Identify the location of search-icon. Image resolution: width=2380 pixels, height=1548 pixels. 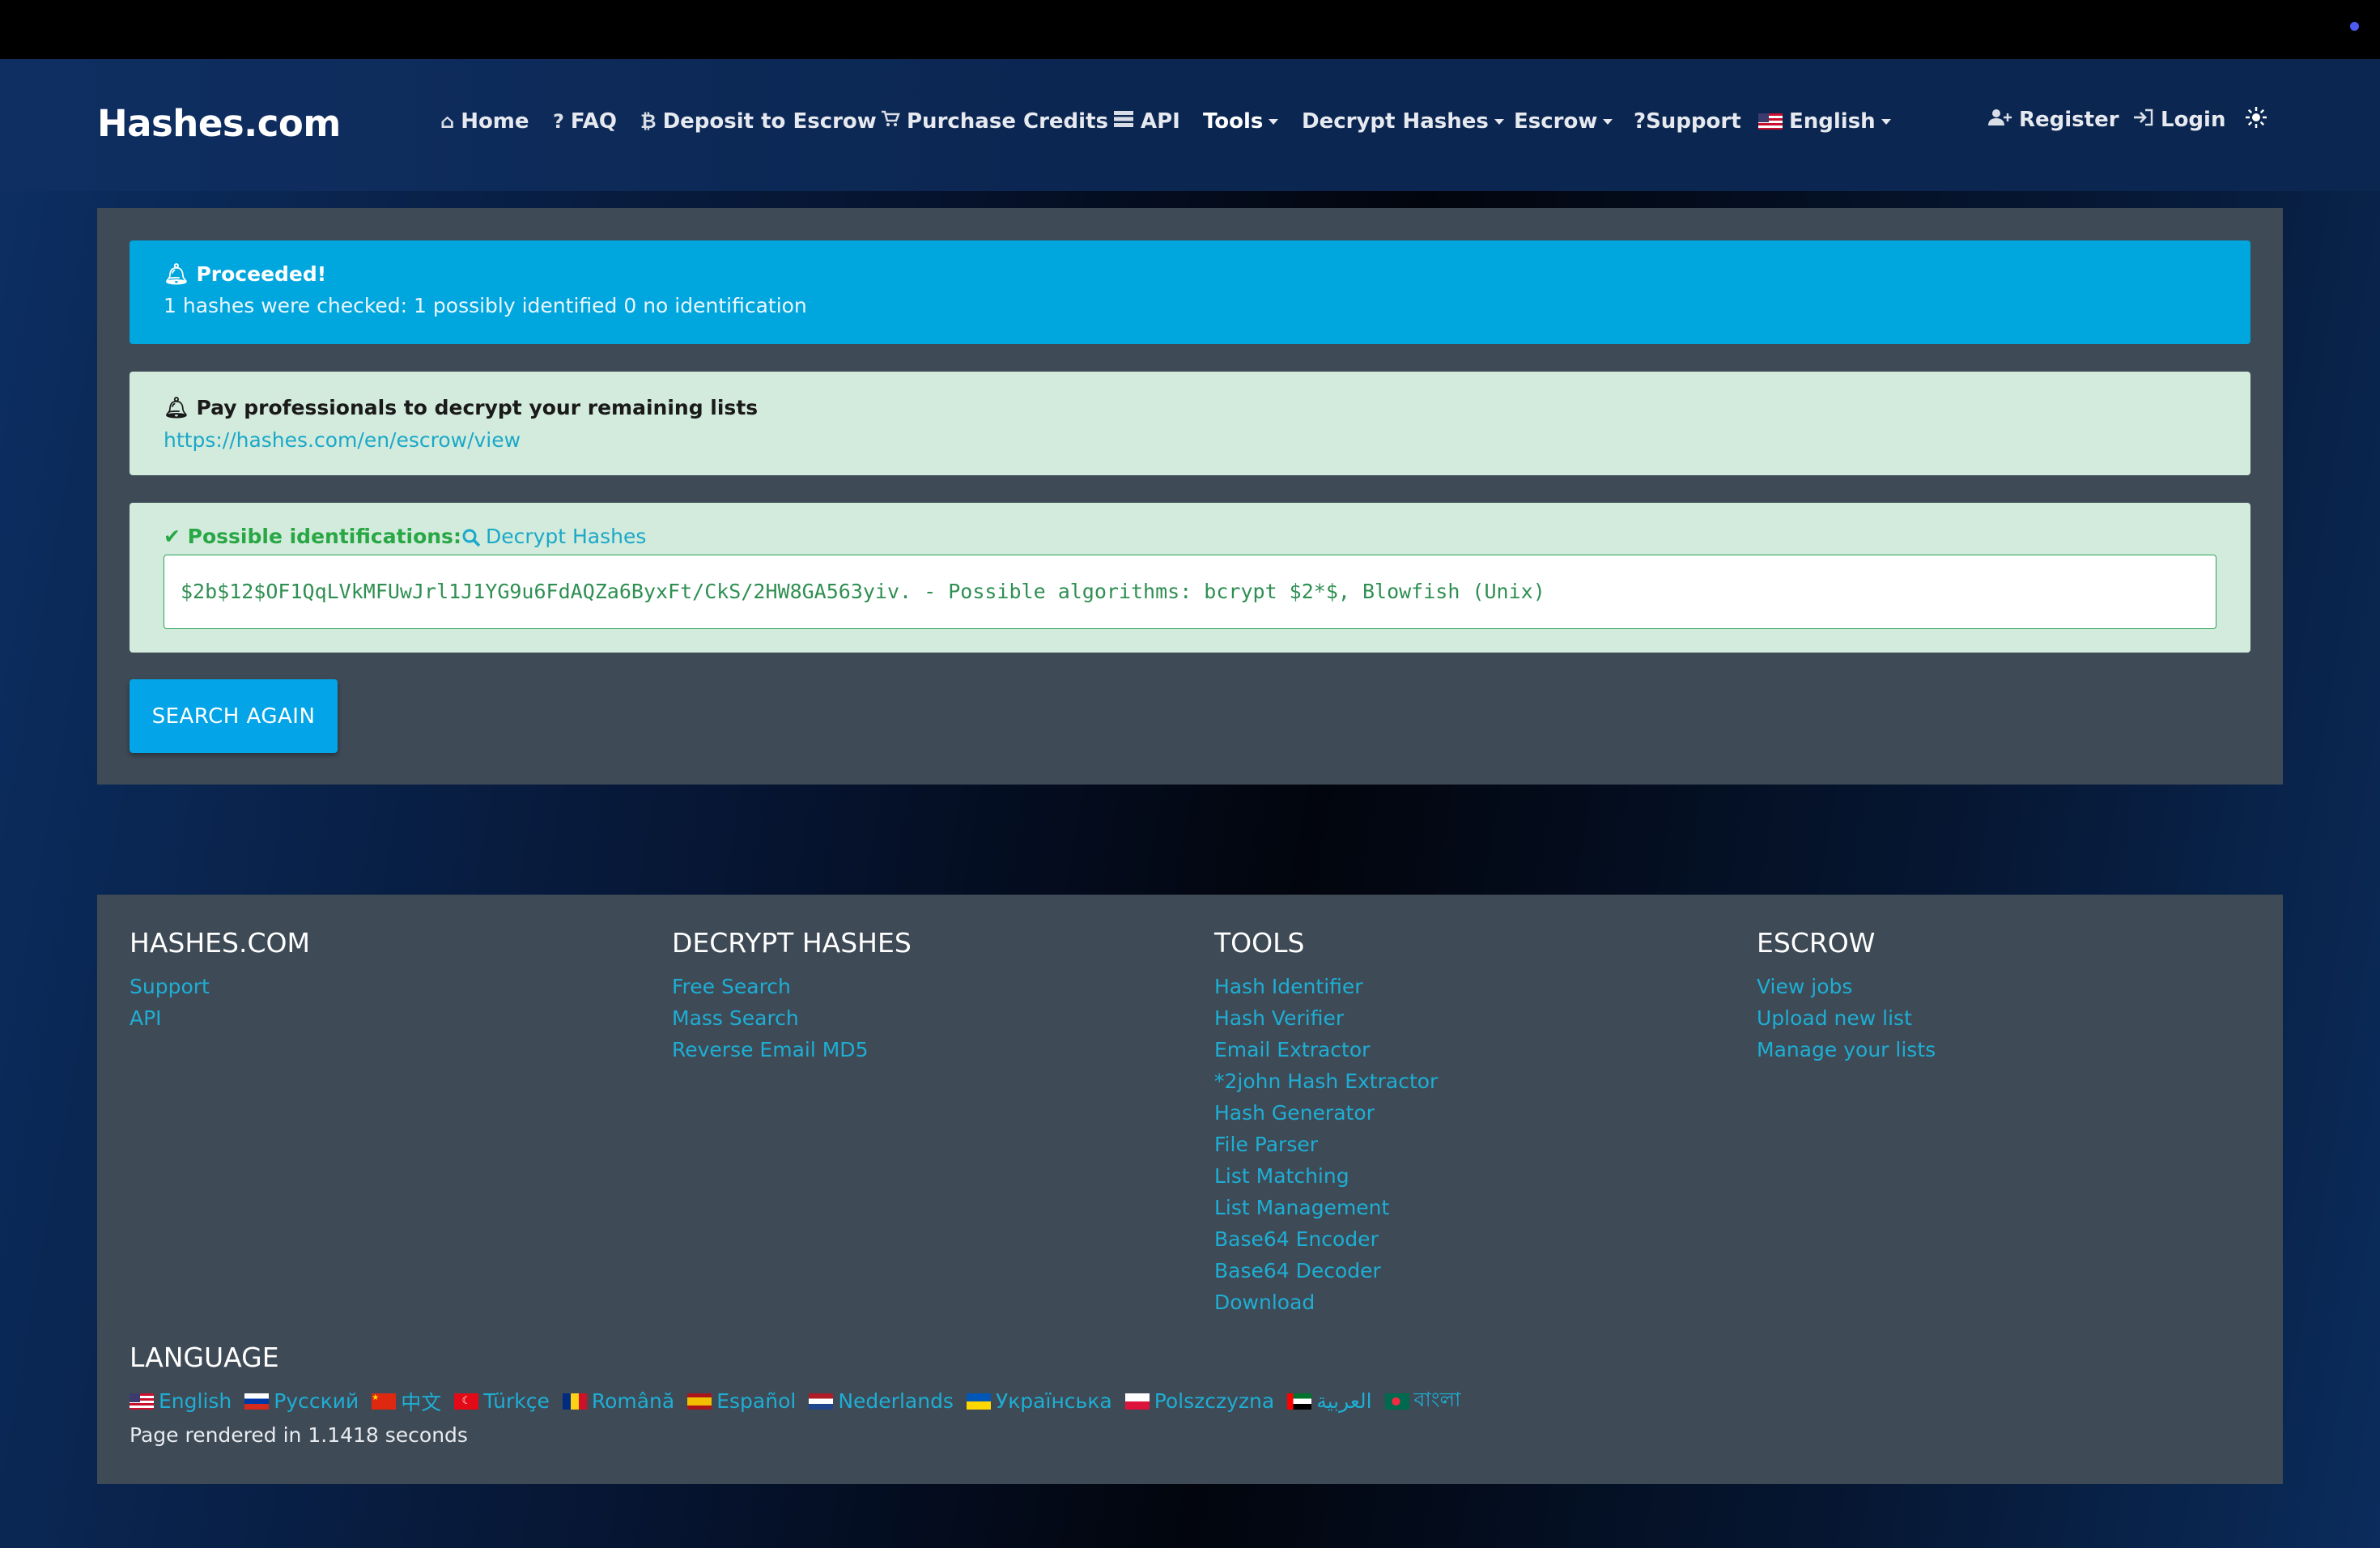
(471, 537).